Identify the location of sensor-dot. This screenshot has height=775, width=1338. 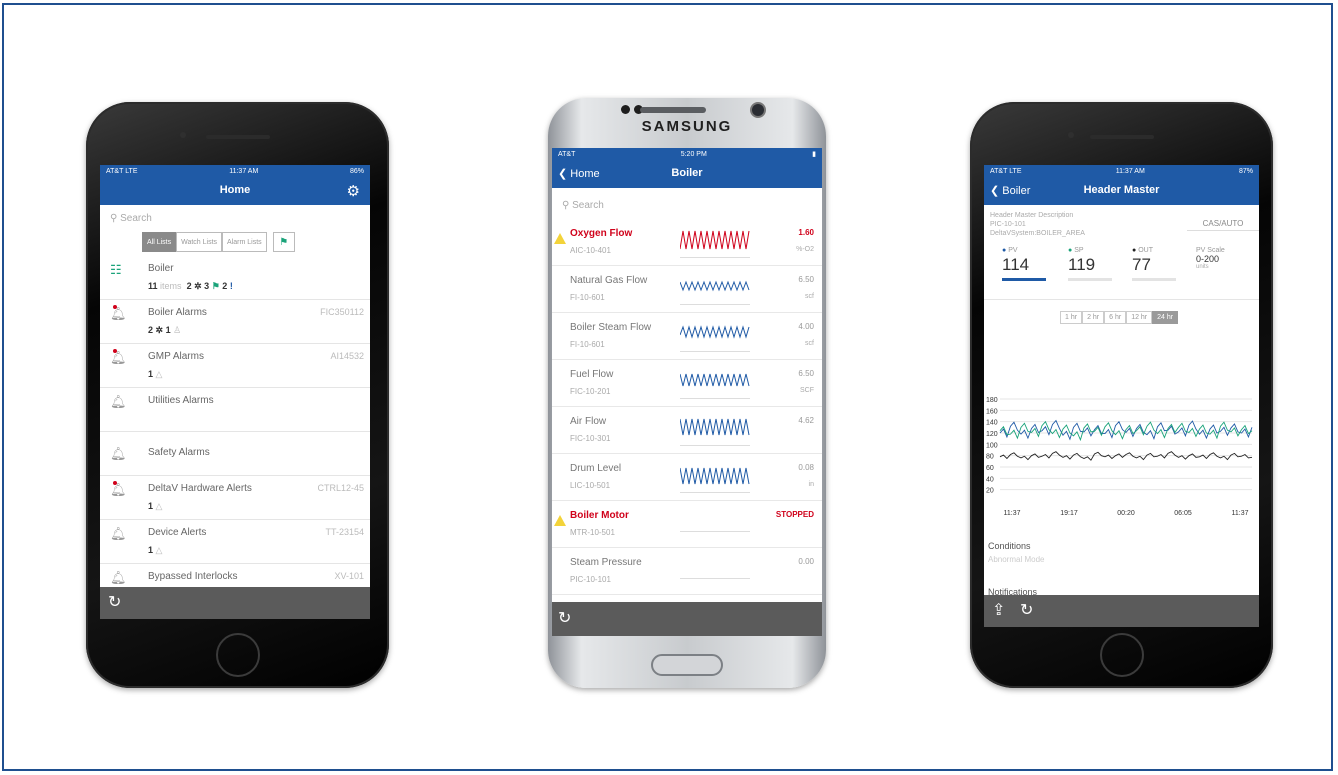
(625, 109).